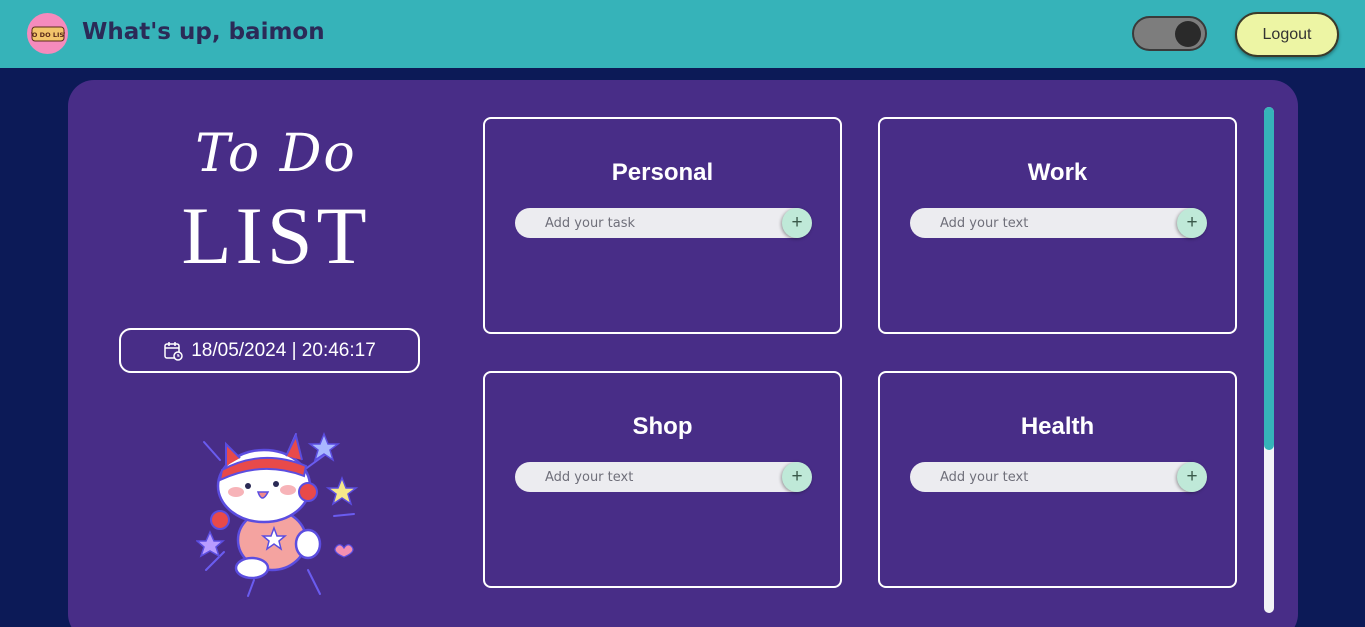 This screenshot has height=627, width=1365. I want to click on category-card-health: Health +, so click(1057, 479).